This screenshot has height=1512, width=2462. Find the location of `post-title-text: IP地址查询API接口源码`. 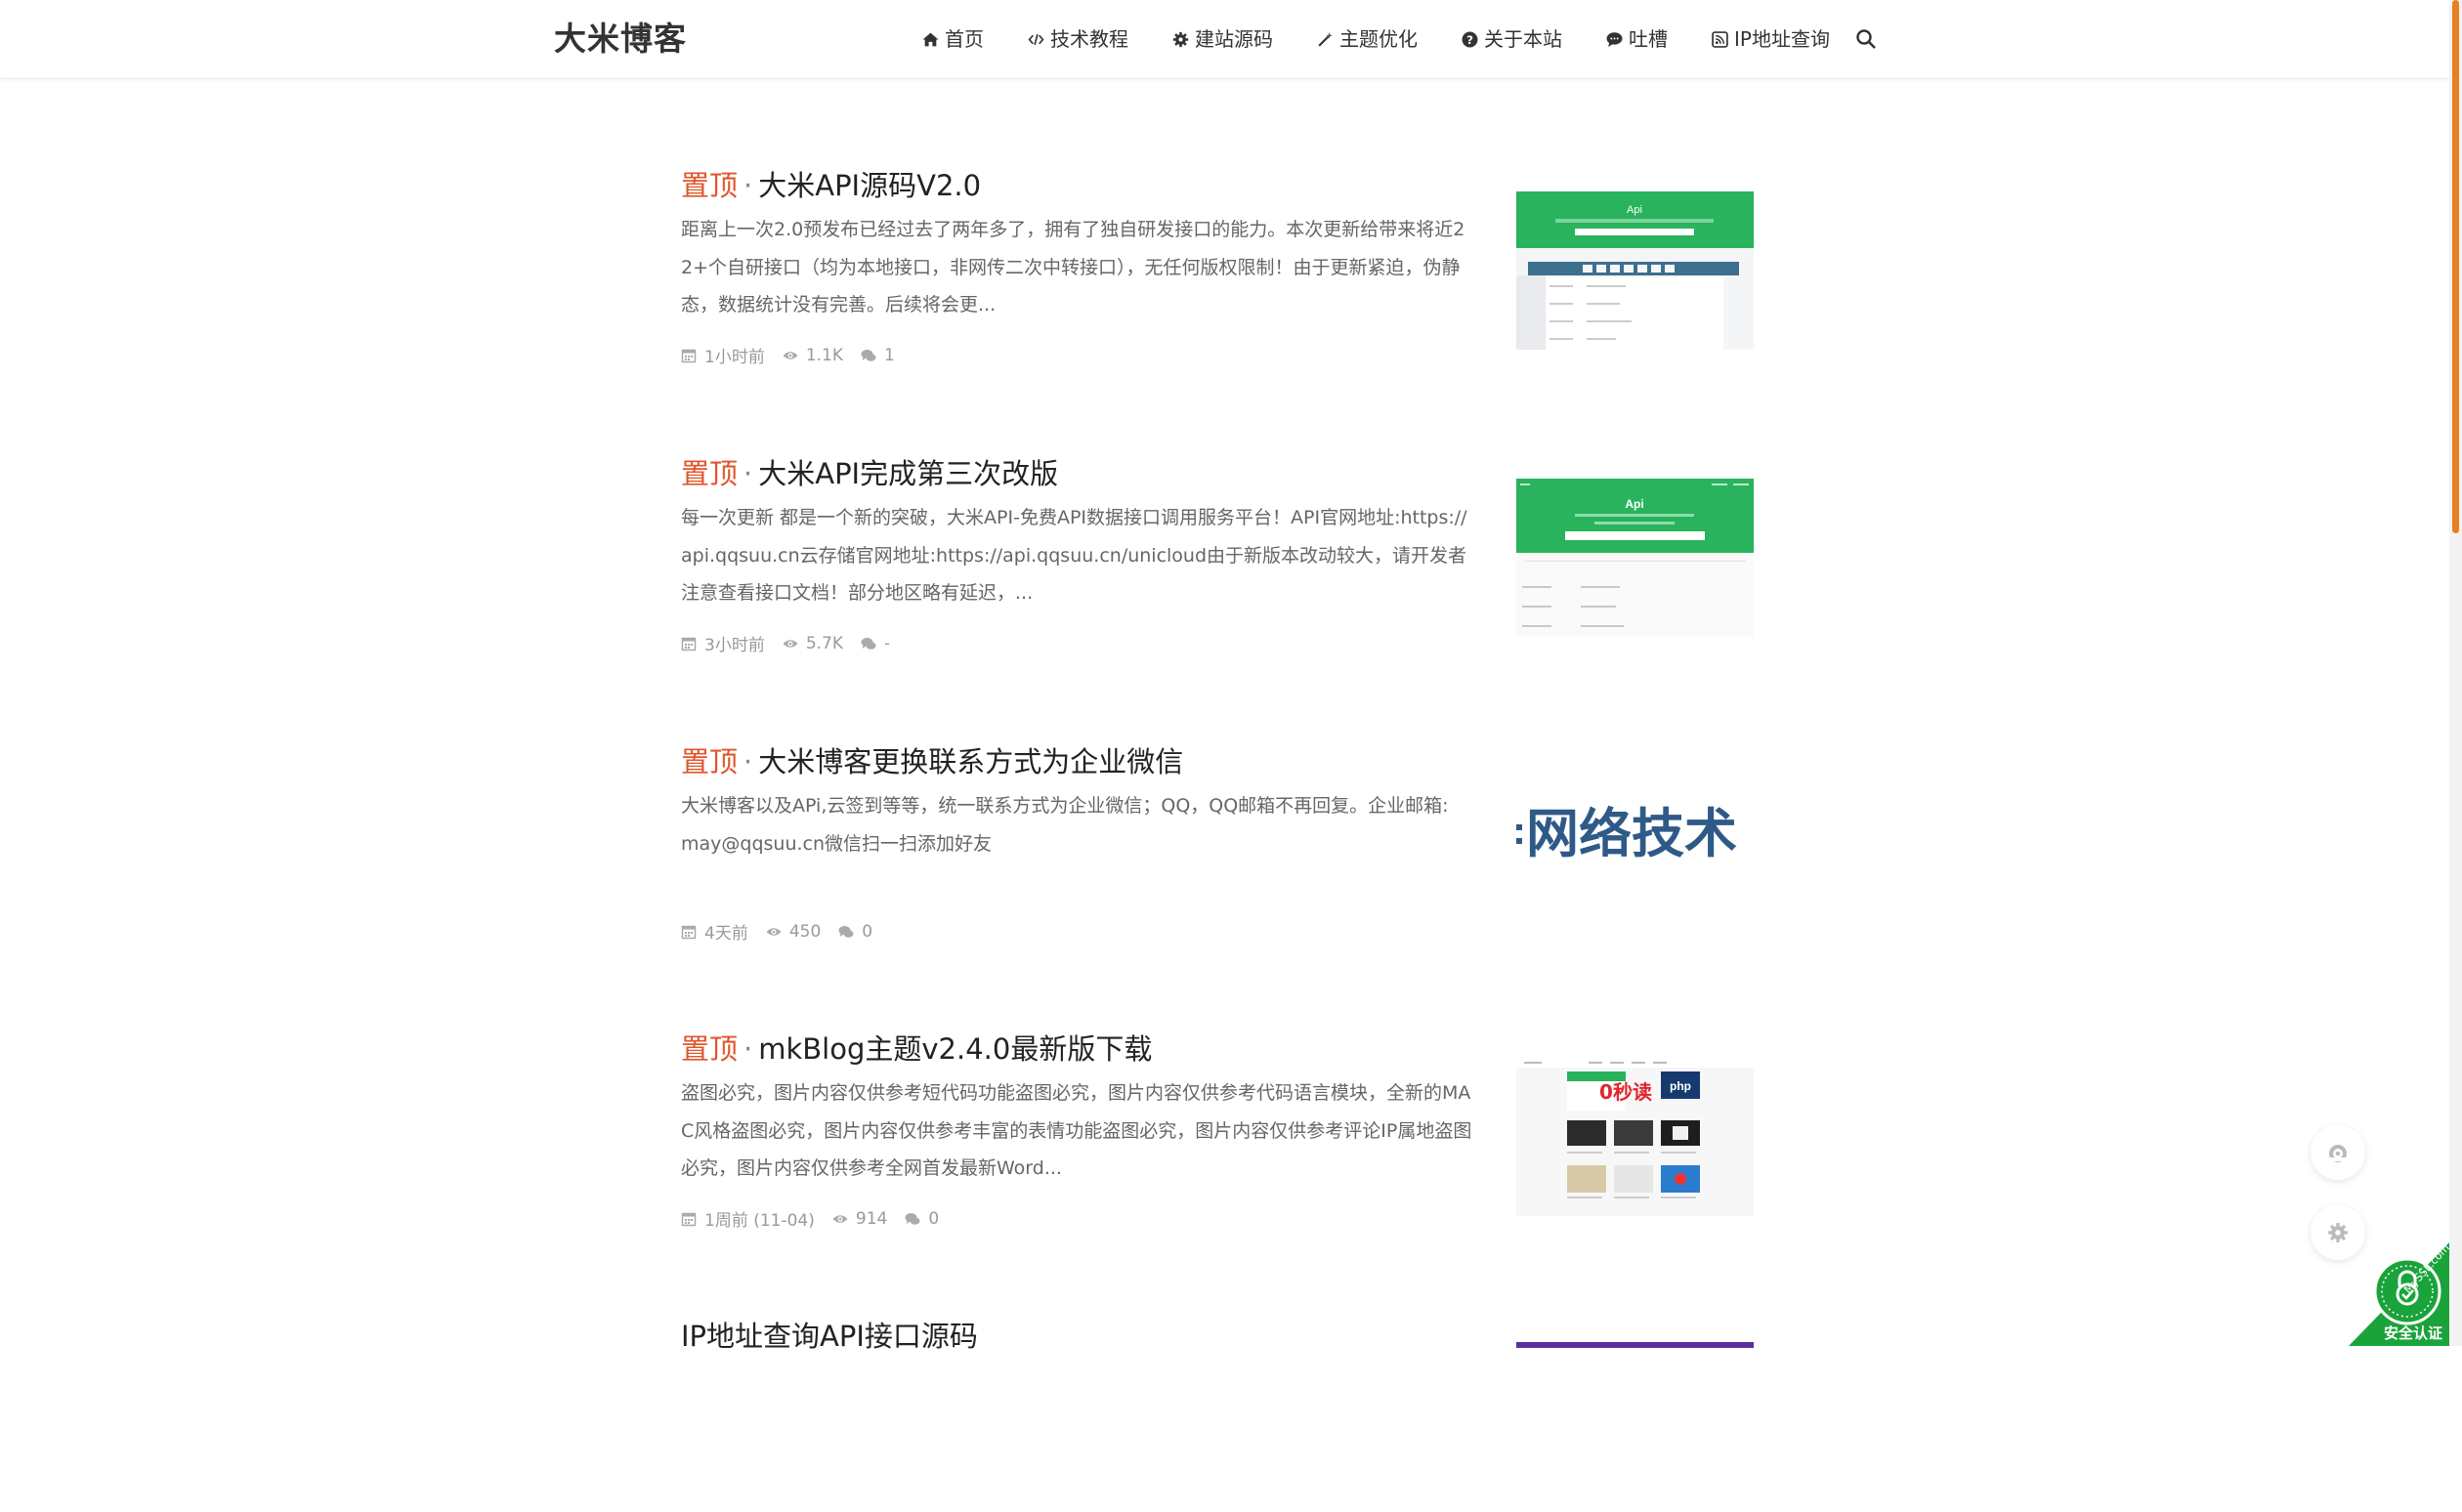

post-title-text: IP地址查询API接口源码 is located at coordinates (829, 1336).